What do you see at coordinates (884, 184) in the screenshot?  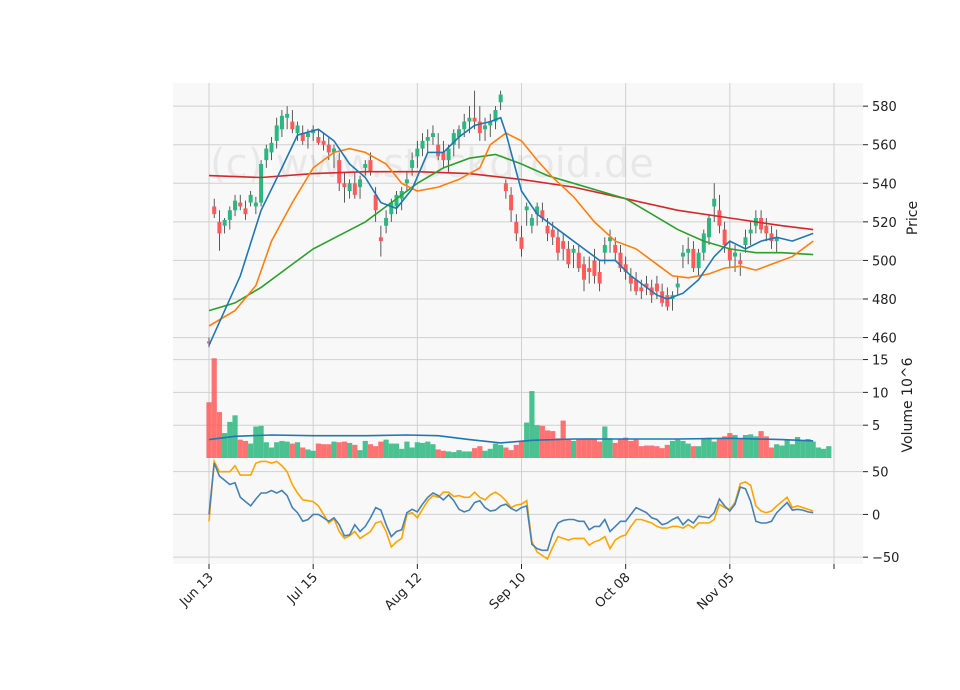 I see `y-tick-label: 540` at bounding box center [884, 184].